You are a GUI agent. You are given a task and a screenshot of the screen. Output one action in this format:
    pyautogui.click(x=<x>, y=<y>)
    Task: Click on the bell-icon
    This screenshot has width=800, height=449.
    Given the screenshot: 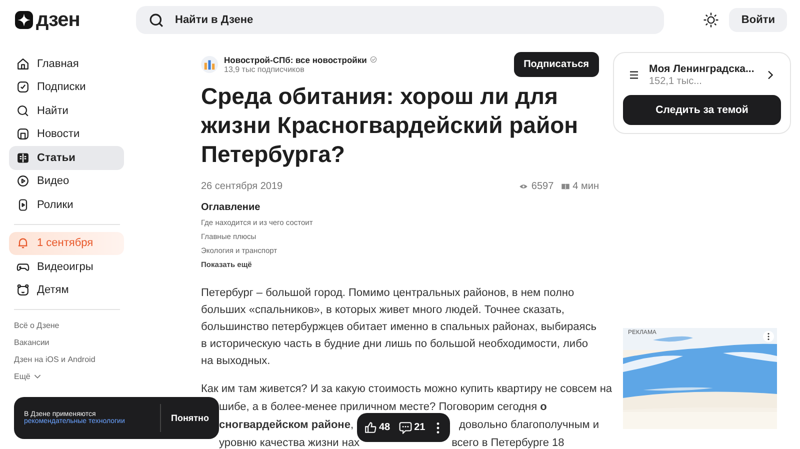 What is the action you would take?
    pyautogui.click(x=23, y=243)
    